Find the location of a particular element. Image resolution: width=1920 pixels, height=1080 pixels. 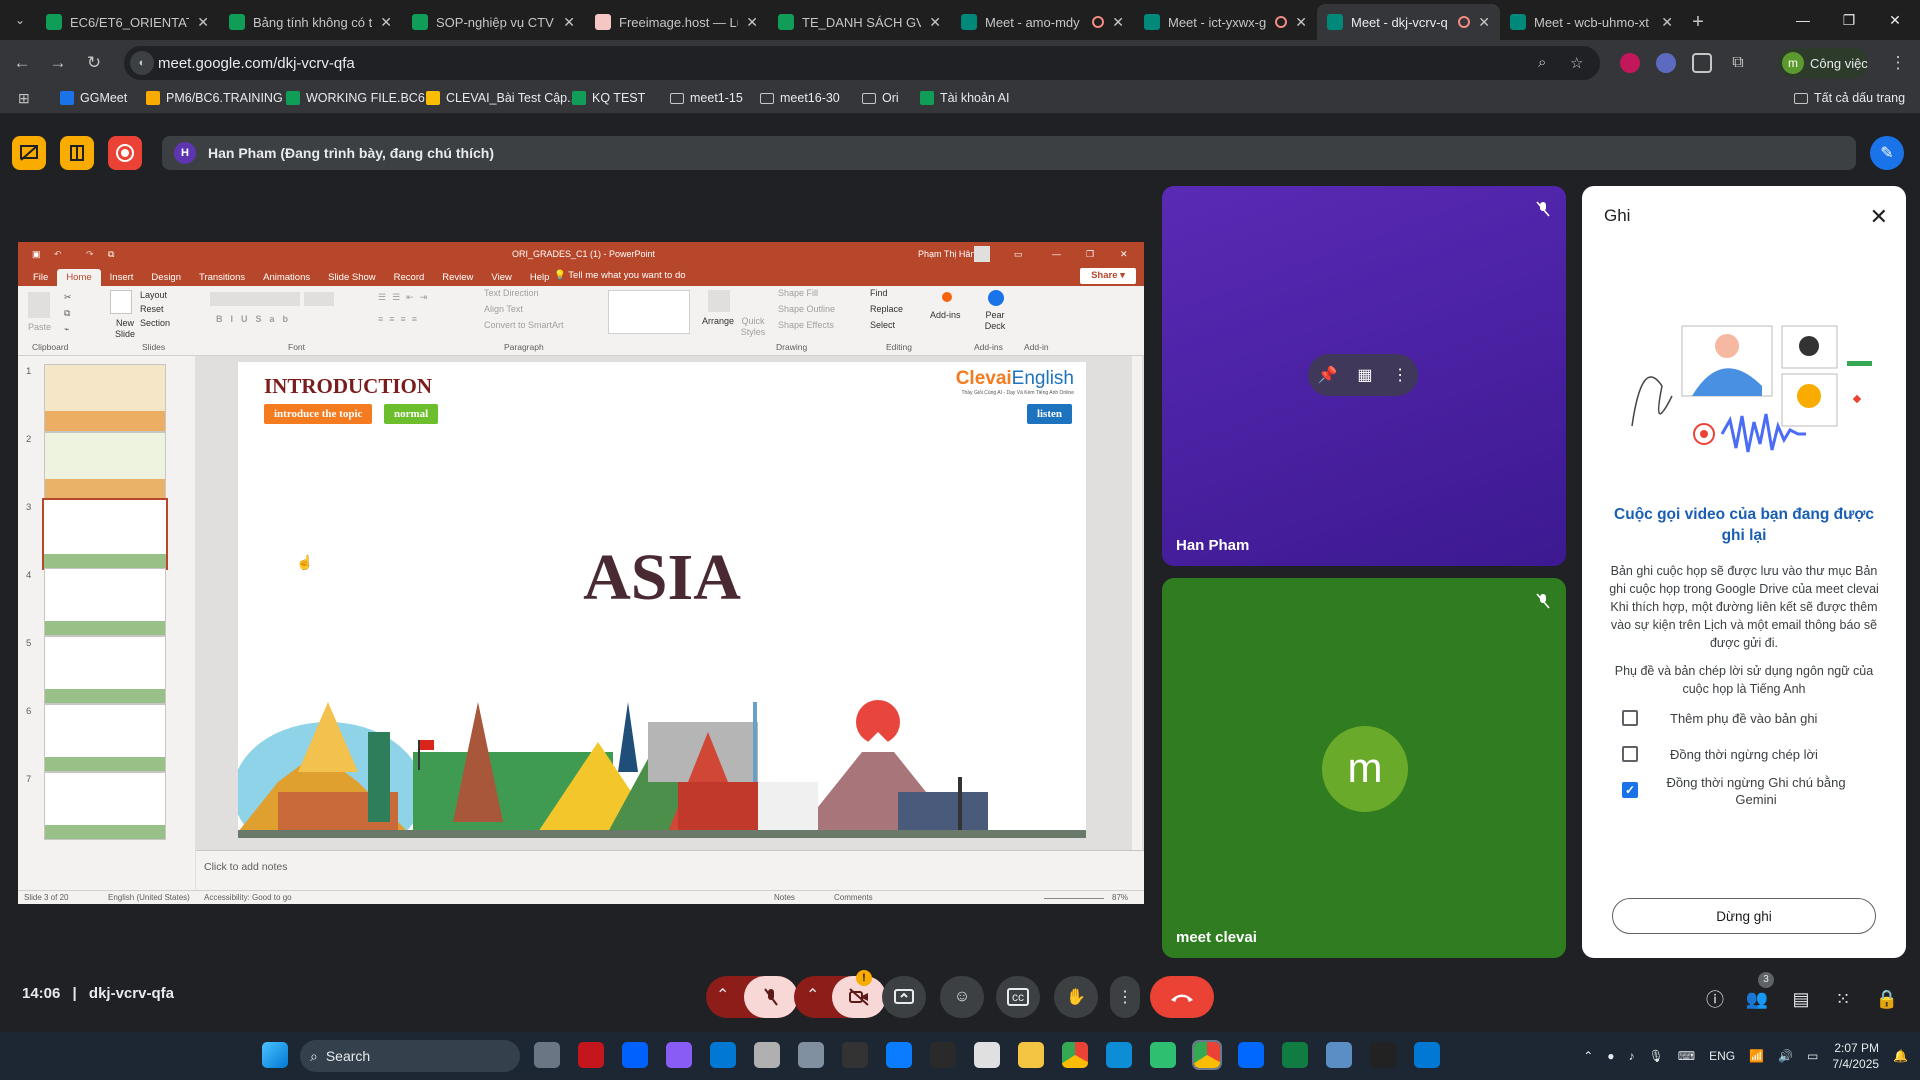

terminal-icon is located at coordinates (1383, 1055).